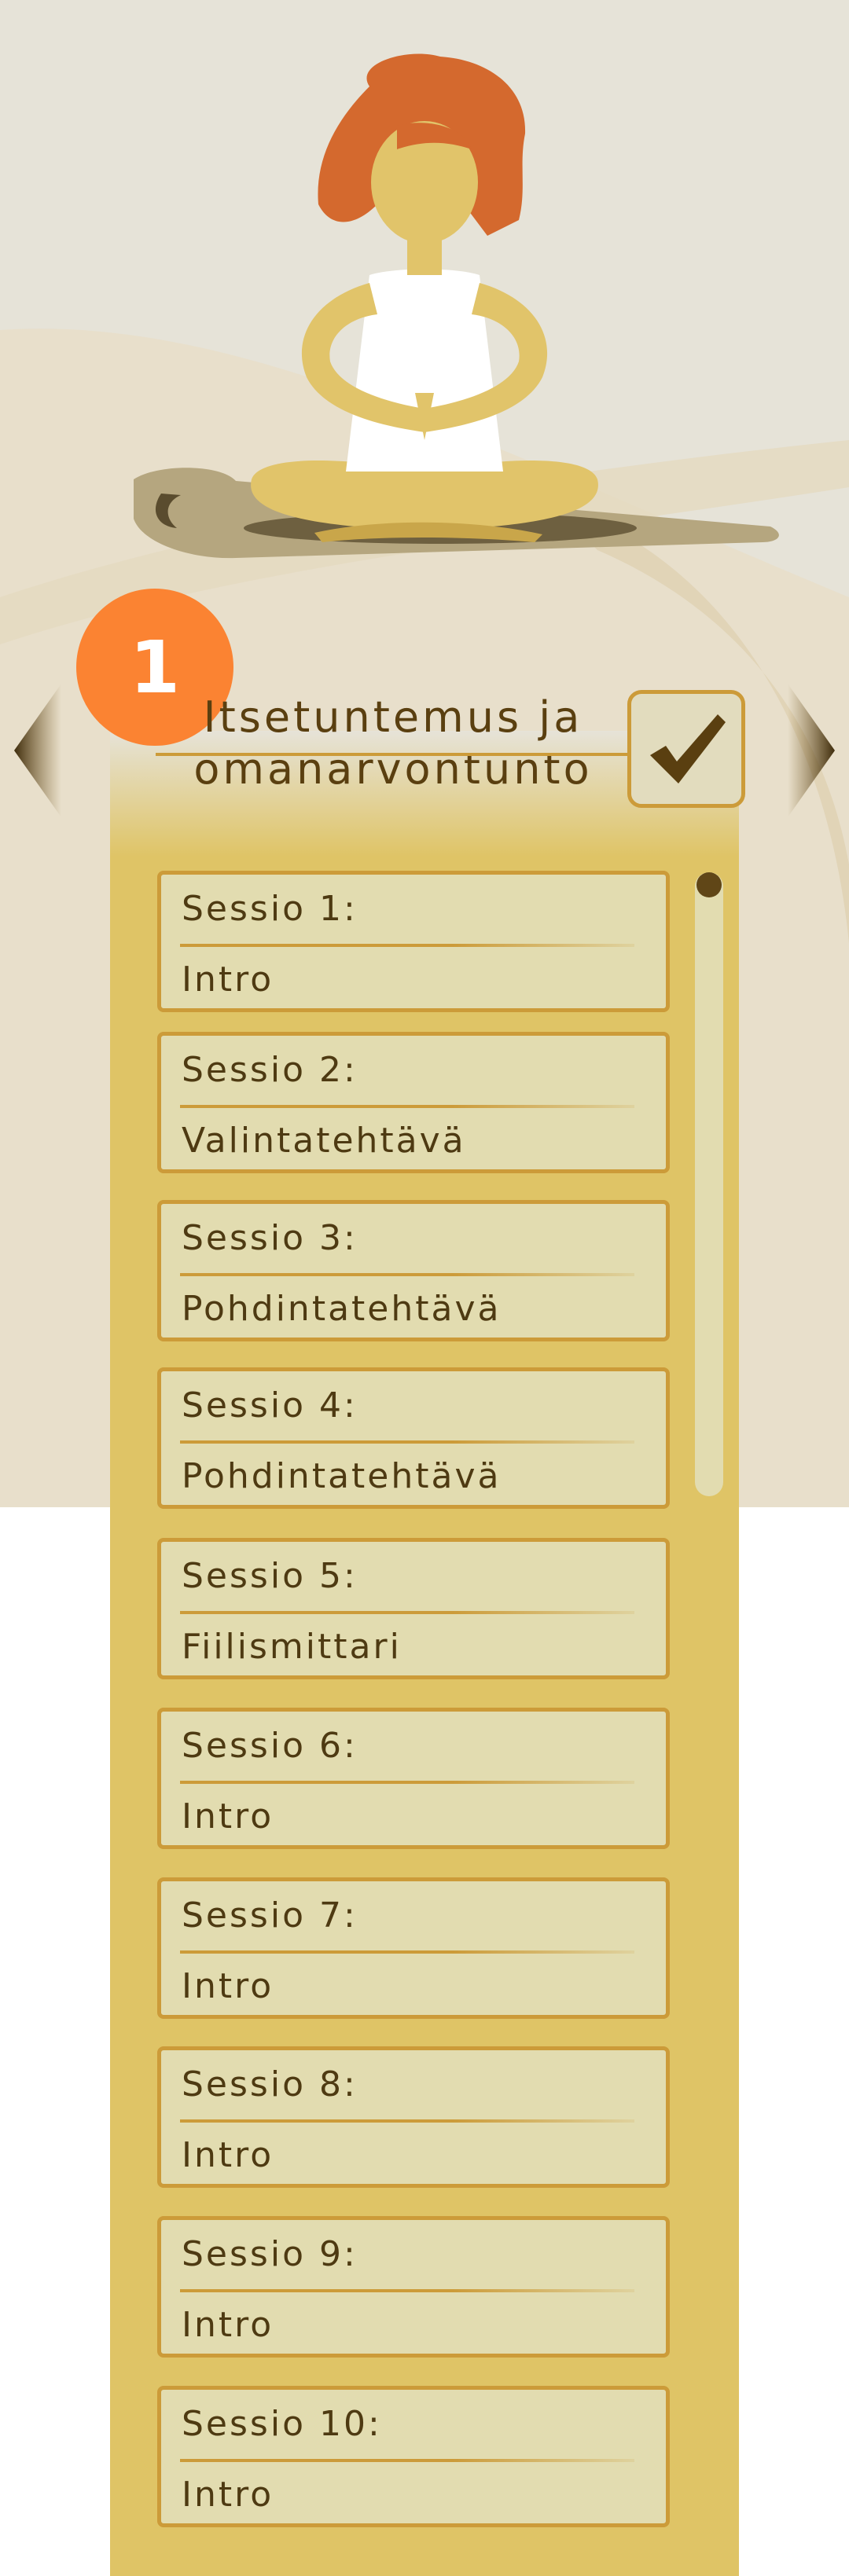 This screenshot has height=2576, width=849. What do you see at coordinates (413, 941) in the screenshot?
I see `session-item: Sessio 1: Intro` at bounding box center [413, 941].